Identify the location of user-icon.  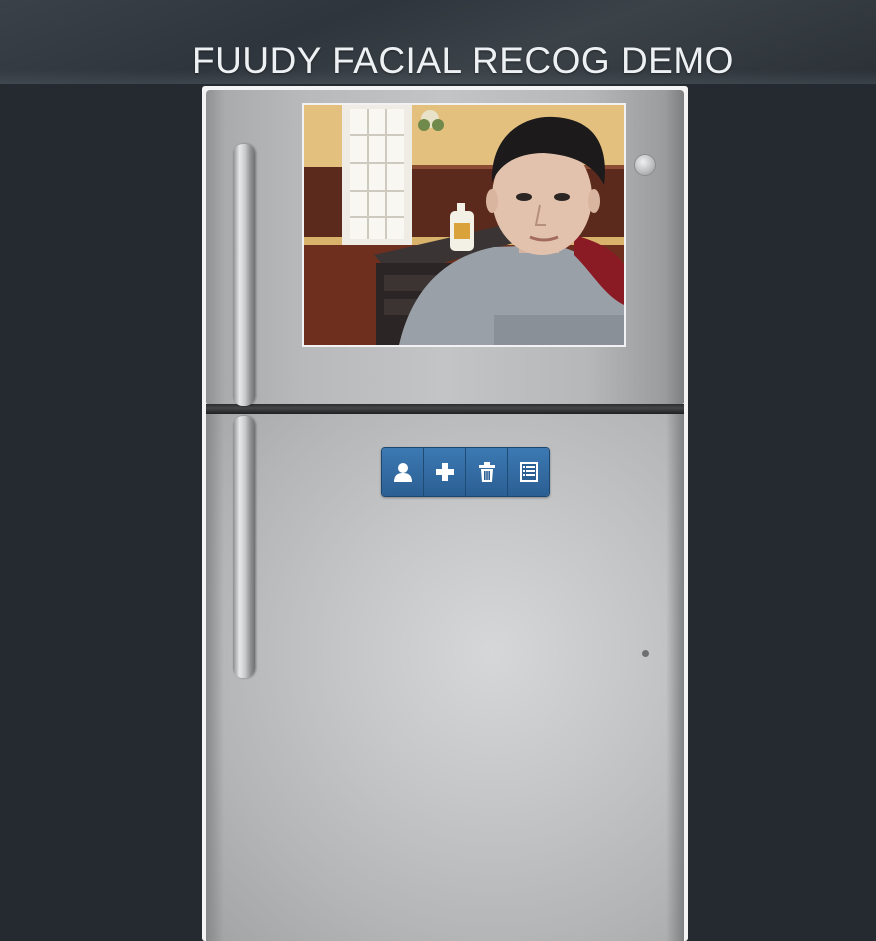
(402, 472).